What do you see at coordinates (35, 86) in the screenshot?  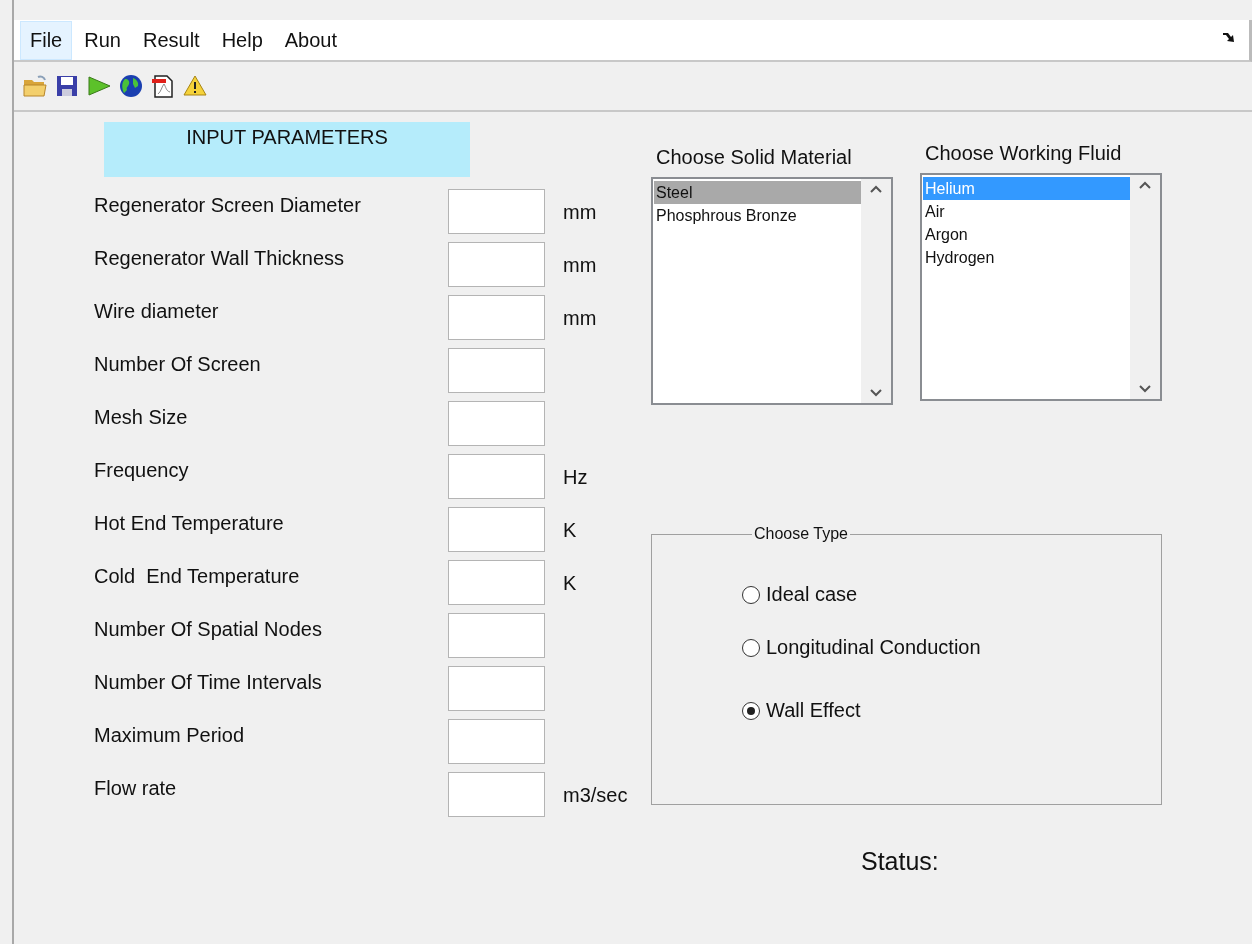 I see `folder-icon` at bounding box center [35, 86].